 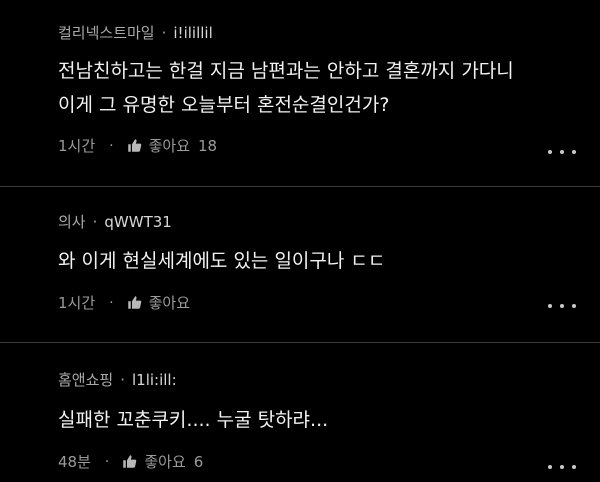 I want to click on like-count: 18, so click(x=208, y=145).